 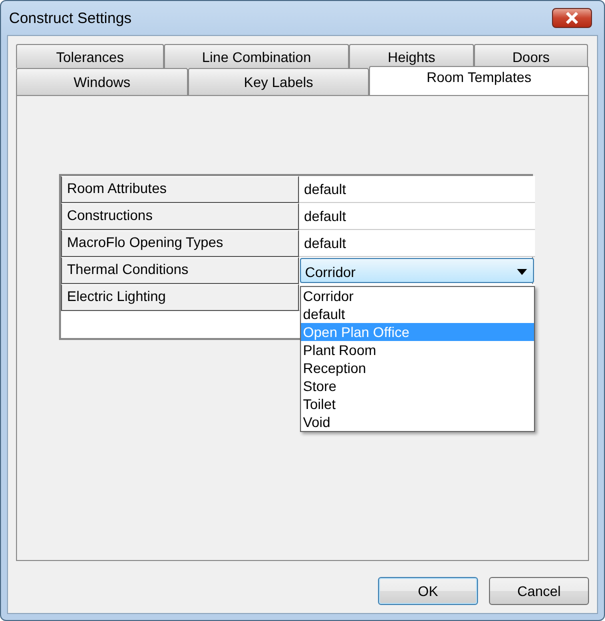 I want to click on close-button, so click(x=572, y=18).